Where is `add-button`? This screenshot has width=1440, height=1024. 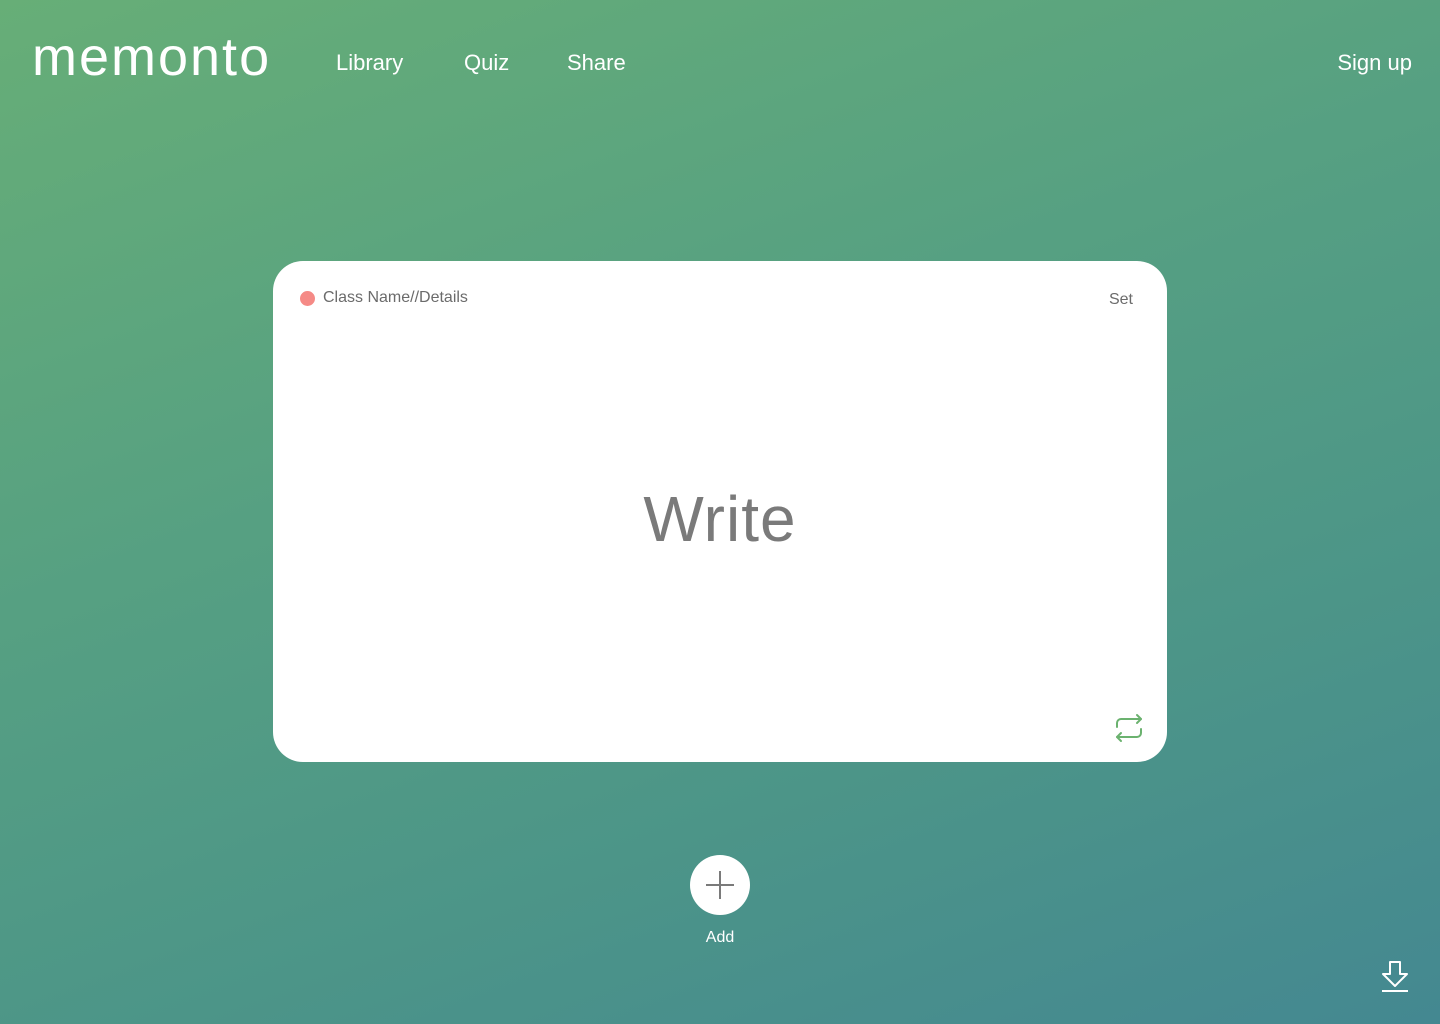
add-button is located at coordinates (720, 885).